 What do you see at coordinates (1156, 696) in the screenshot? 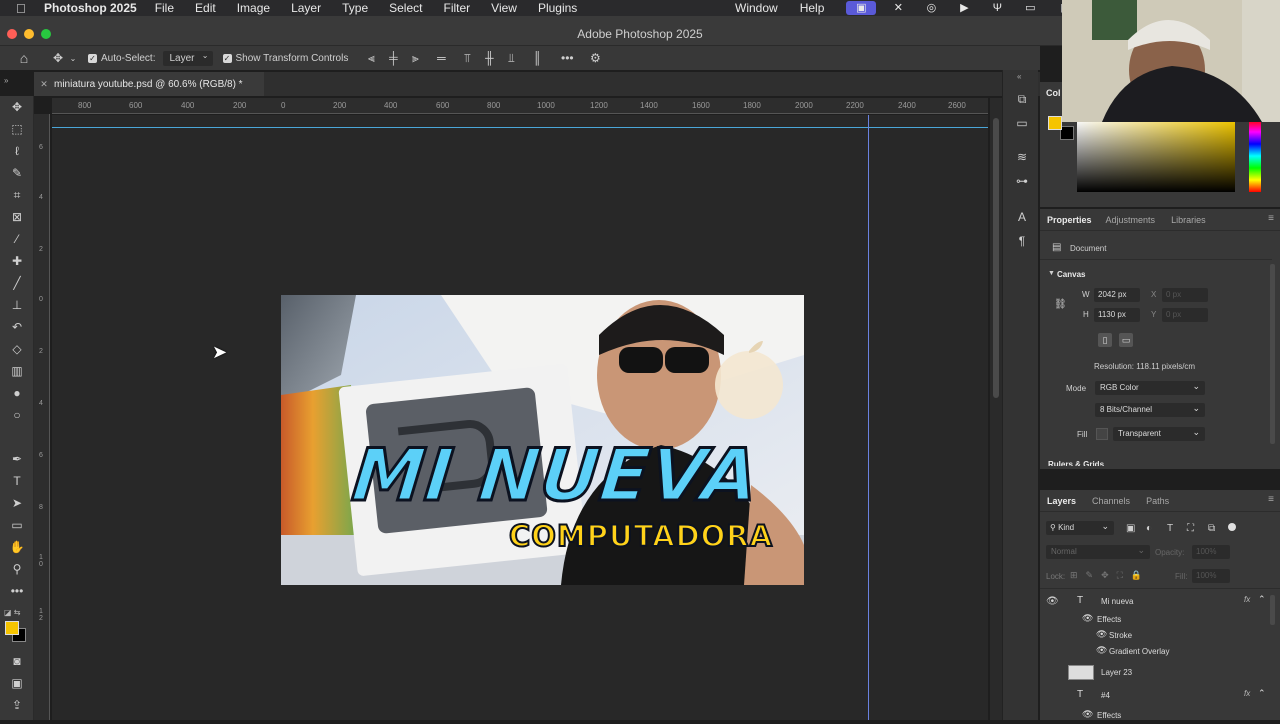
I see `layer-row: T #4 fx ⌃` at bounding box center [1156, 696].